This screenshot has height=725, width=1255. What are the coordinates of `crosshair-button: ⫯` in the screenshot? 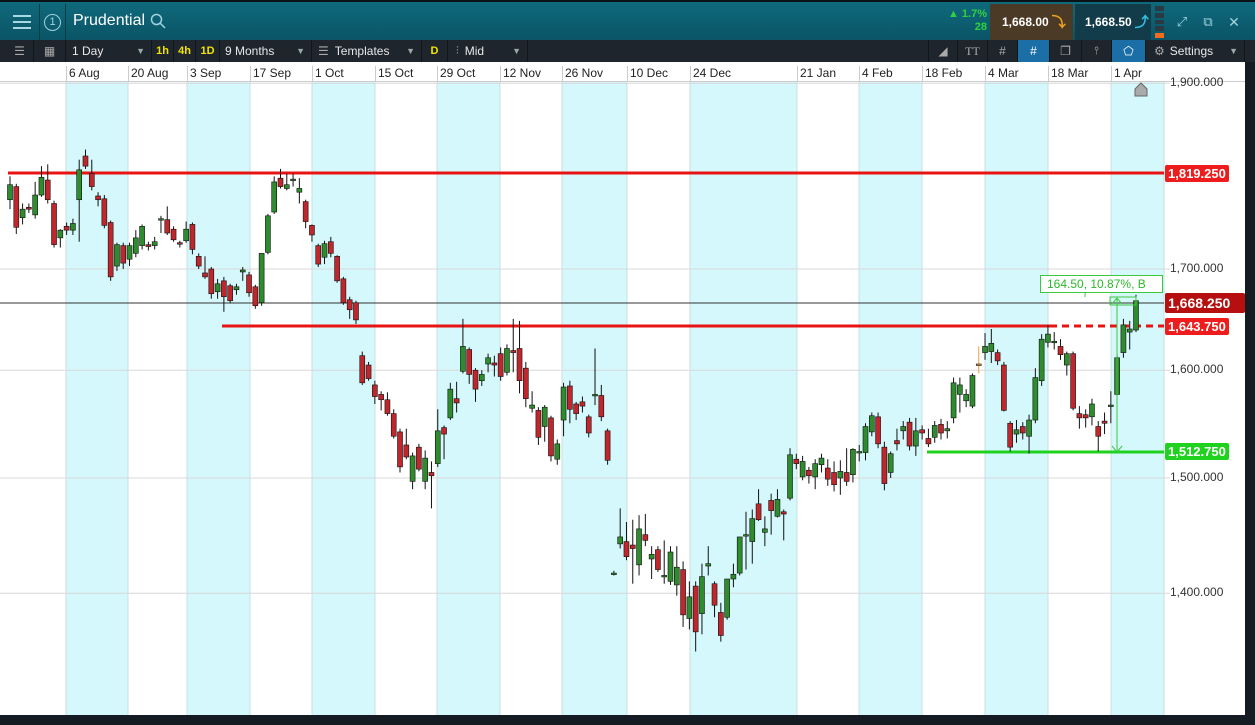 It's located at (1097, 51).